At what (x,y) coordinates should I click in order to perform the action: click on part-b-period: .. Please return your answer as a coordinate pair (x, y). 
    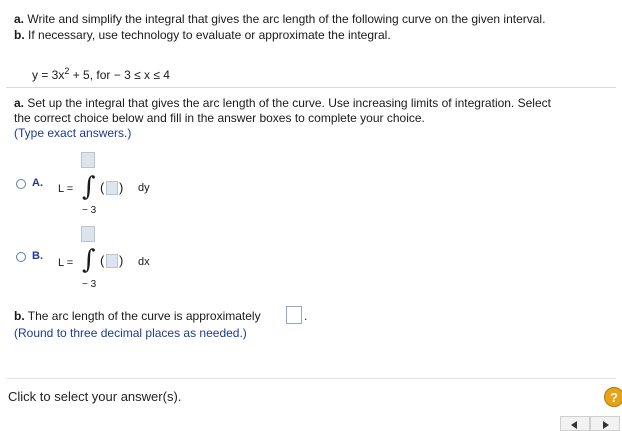
    Looking at the image, I should click on (306, 316).